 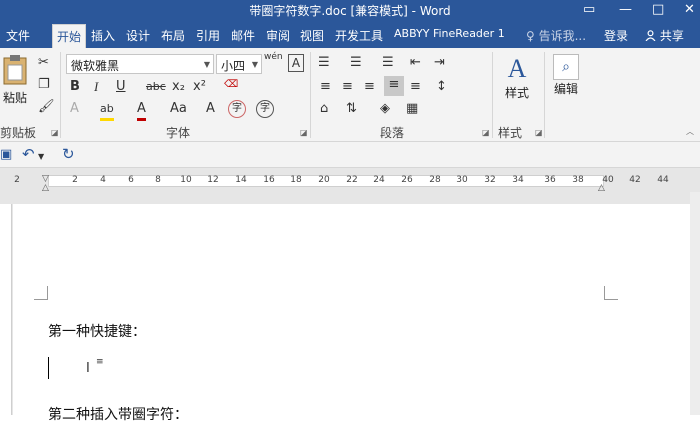 I want to click on tab-developer: 开发工具, so click(x=359, y=35).